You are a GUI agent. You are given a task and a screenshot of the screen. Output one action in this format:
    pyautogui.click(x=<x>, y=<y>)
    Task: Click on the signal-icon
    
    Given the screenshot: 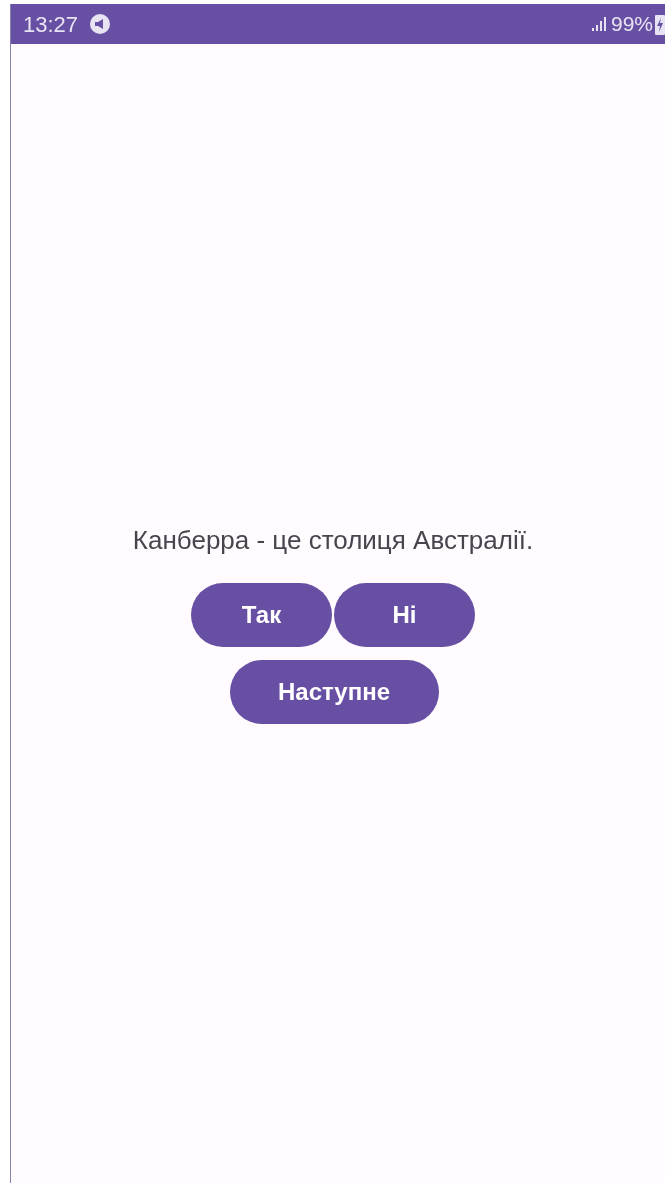 What is the action you would take?
    pyautogui.click(x=598, y=24)
    